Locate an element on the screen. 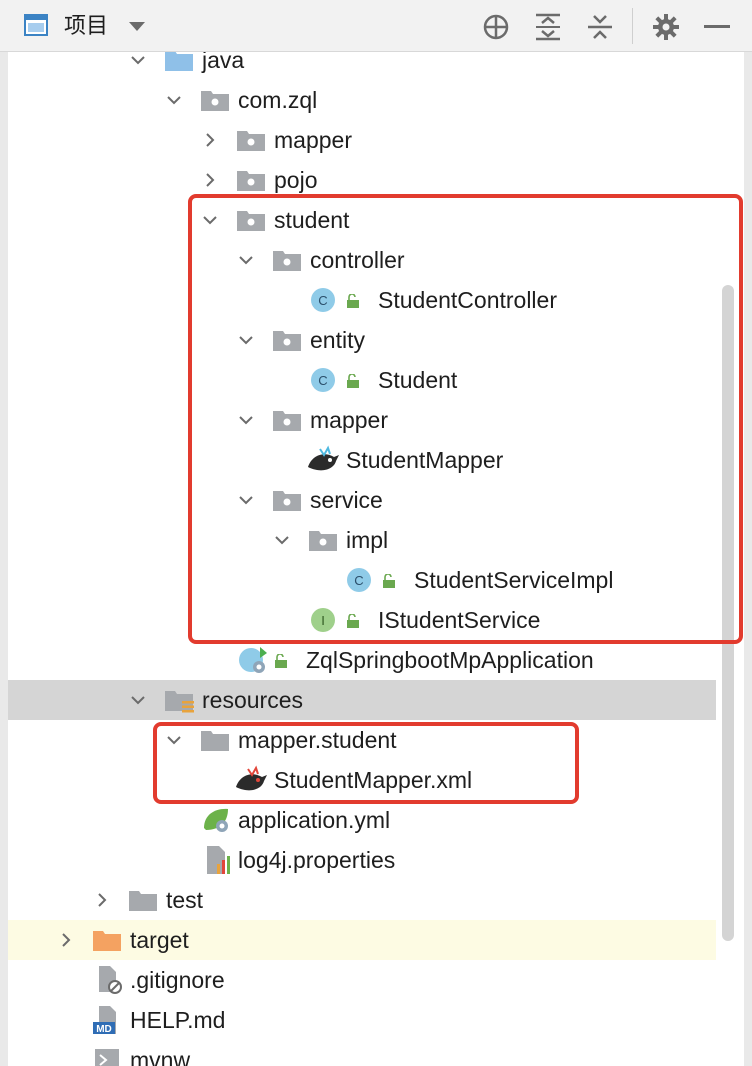  tree-node-label: StudentMapper.xml is located at coordinates (373, 780).